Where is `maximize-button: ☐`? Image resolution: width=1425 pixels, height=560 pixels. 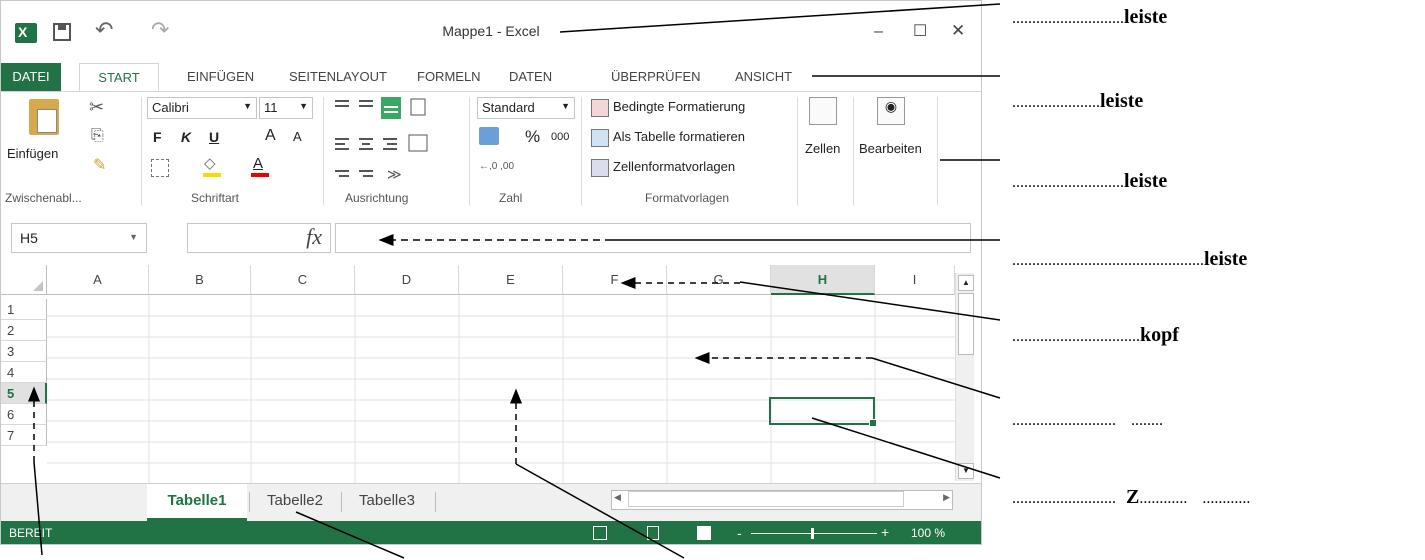
maximize-button: ☐ is located at coordinates (920, 31).